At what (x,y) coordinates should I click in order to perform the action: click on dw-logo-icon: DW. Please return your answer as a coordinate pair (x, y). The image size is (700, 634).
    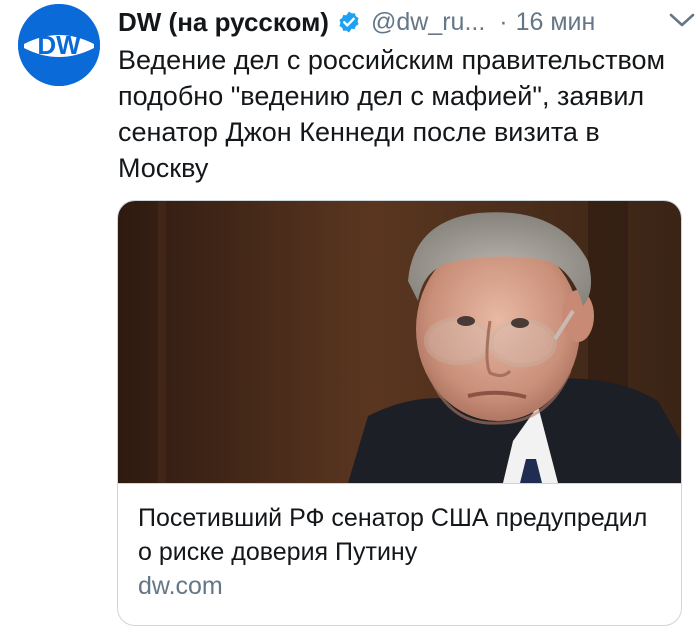
    Looking at the image, I should click on (59, 45).